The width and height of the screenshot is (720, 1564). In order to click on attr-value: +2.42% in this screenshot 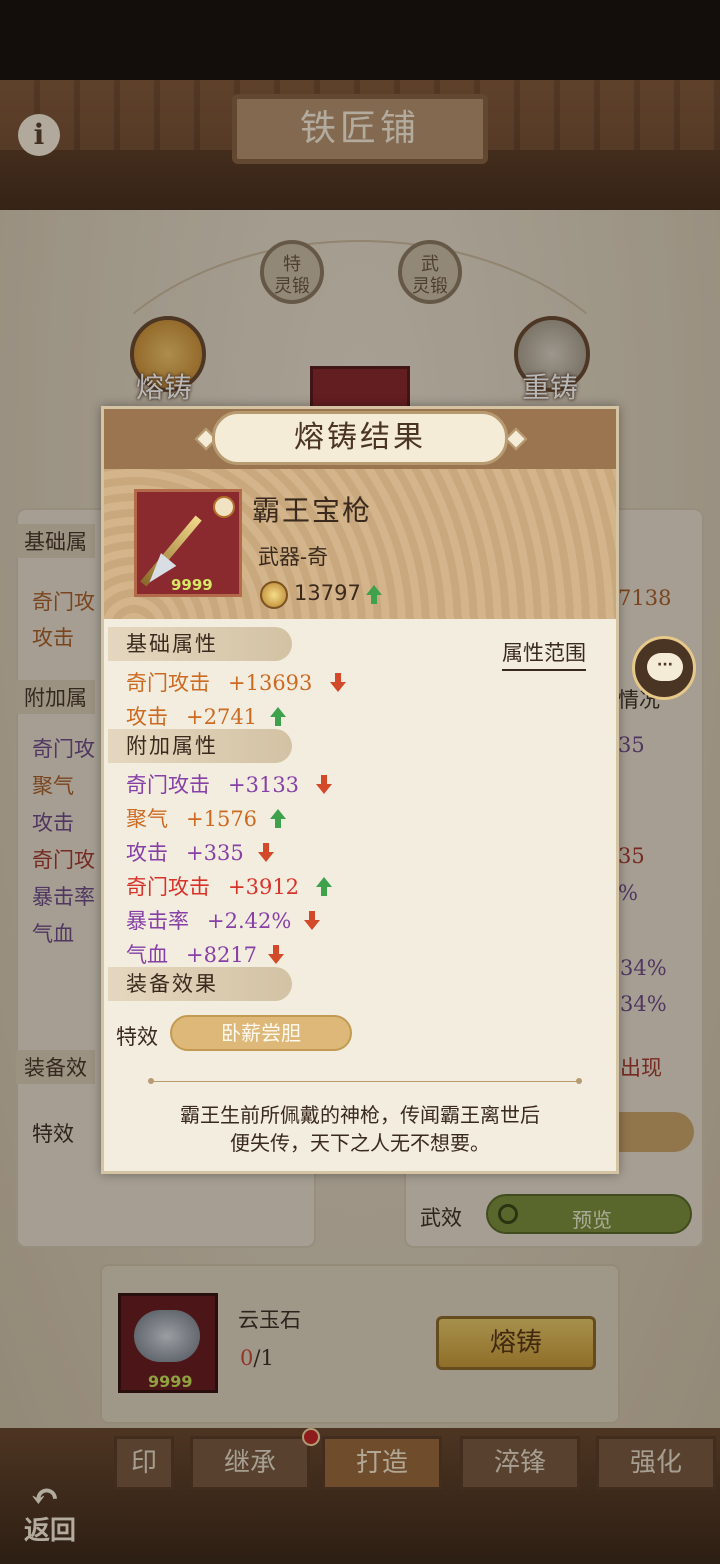, I will do `click(249, 921)`.